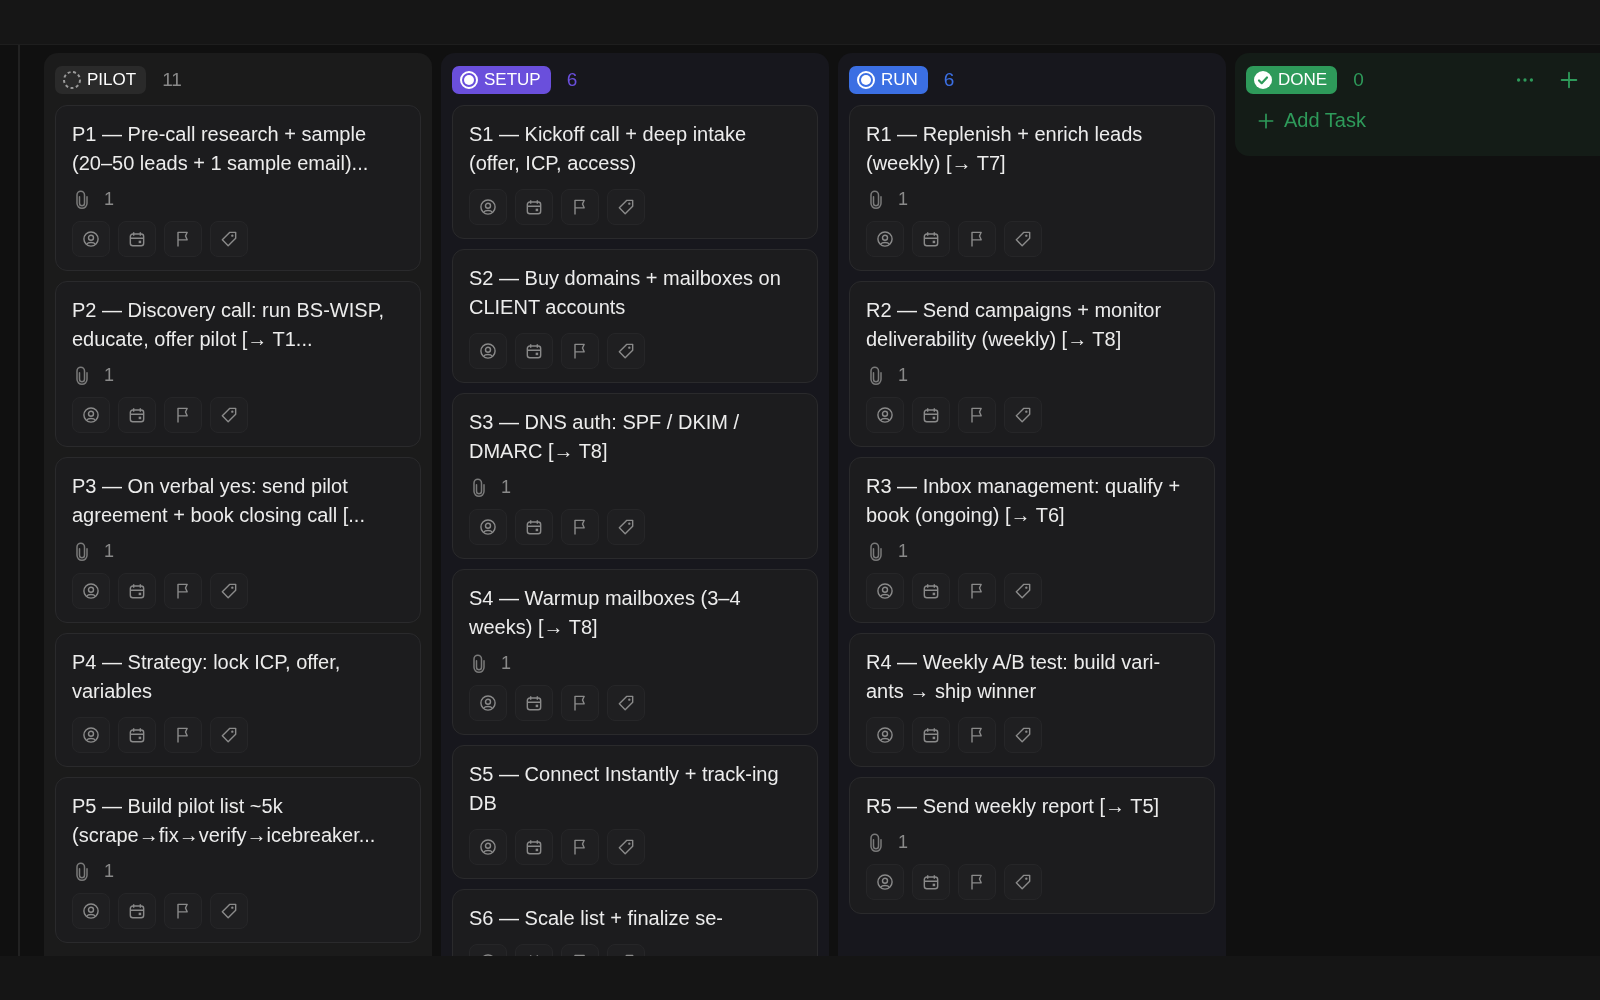  I want to click on task-count: 11, so click(172, 80).